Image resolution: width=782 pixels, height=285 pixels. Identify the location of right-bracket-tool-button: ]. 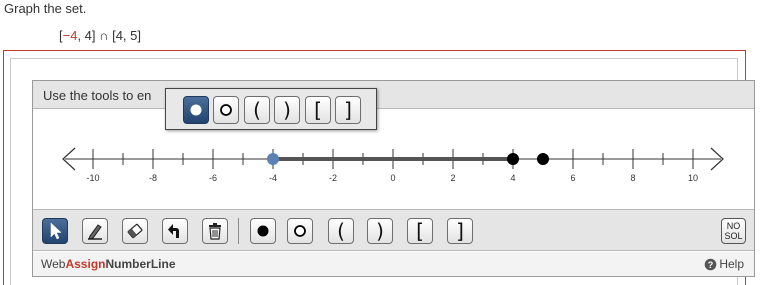
(460, 231).